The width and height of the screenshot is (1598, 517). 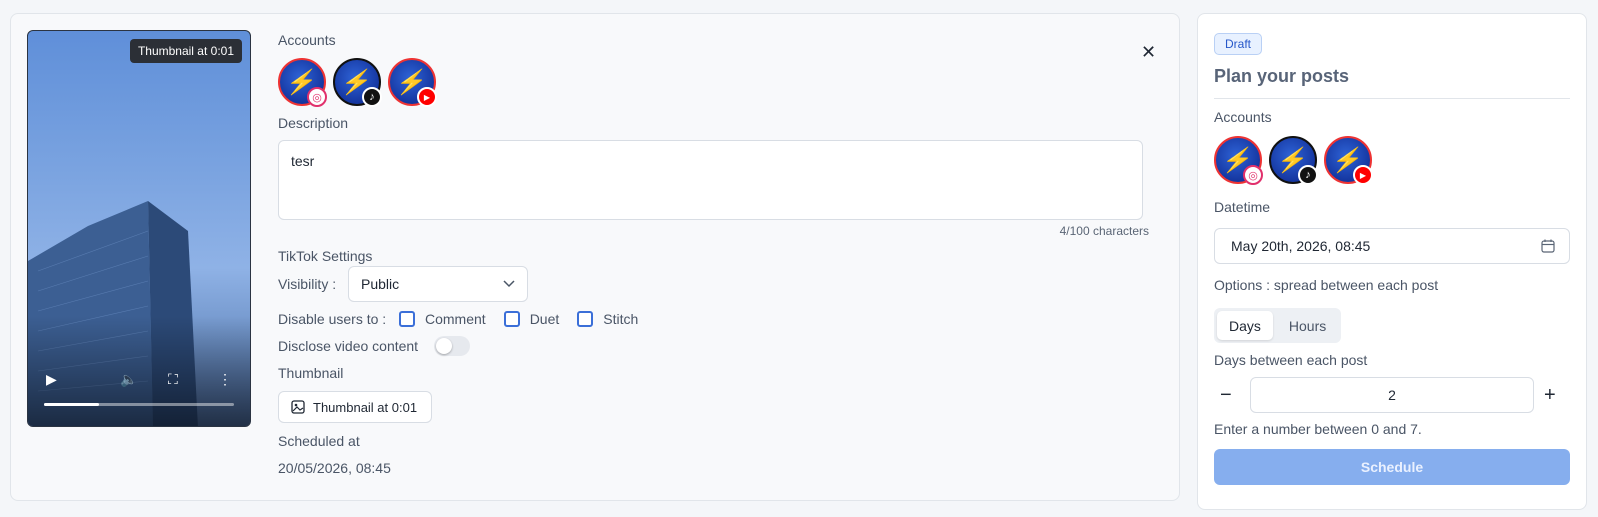 What do you see at coordinates (173, 379) in the screenshot?
I see `fullscreen-icon: ⛶` at bounding box center [173, 379].